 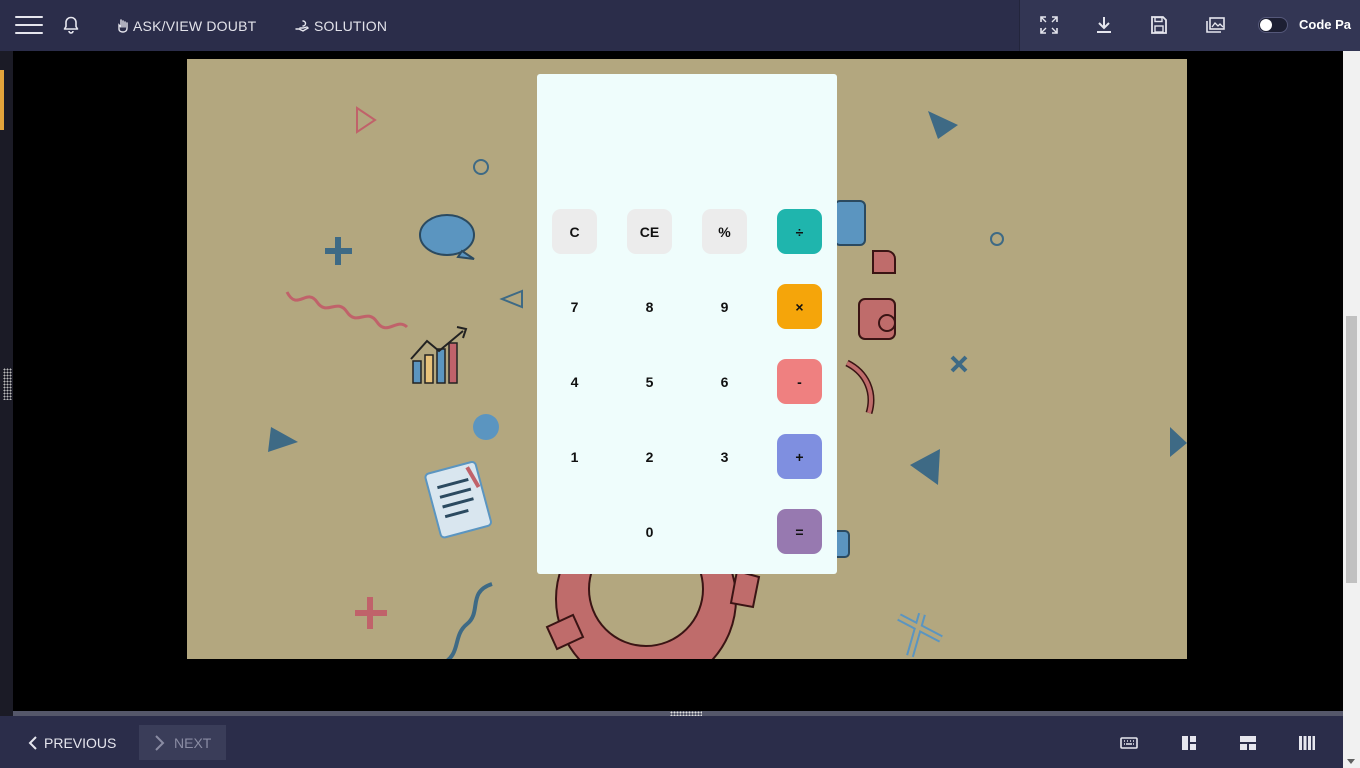 What do you see at coordinates (29, 25) in the screenshot?
I see `menu-icon` at bounding box center [29, 25].